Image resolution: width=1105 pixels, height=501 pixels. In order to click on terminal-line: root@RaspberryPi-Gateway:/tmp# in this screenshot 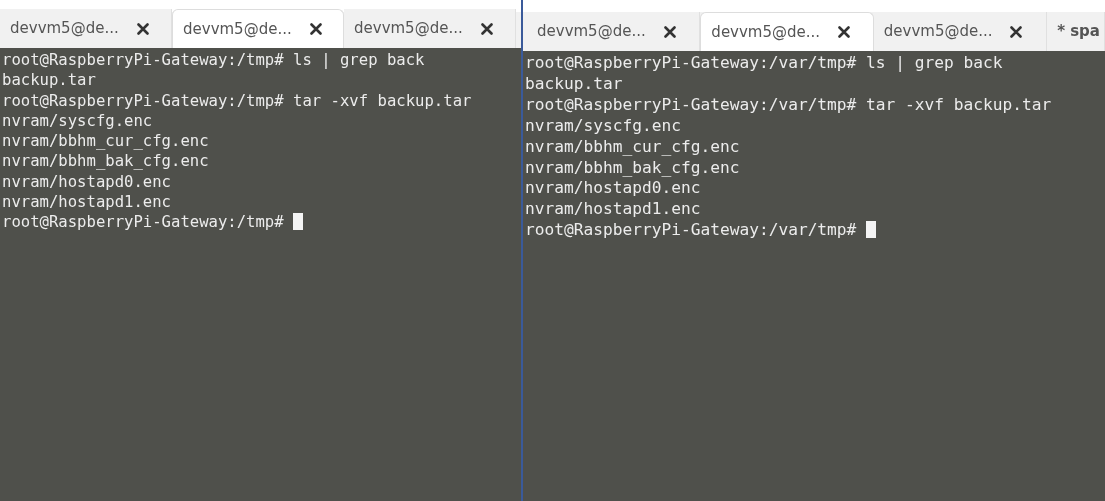, I will do `click(143, 222)`.